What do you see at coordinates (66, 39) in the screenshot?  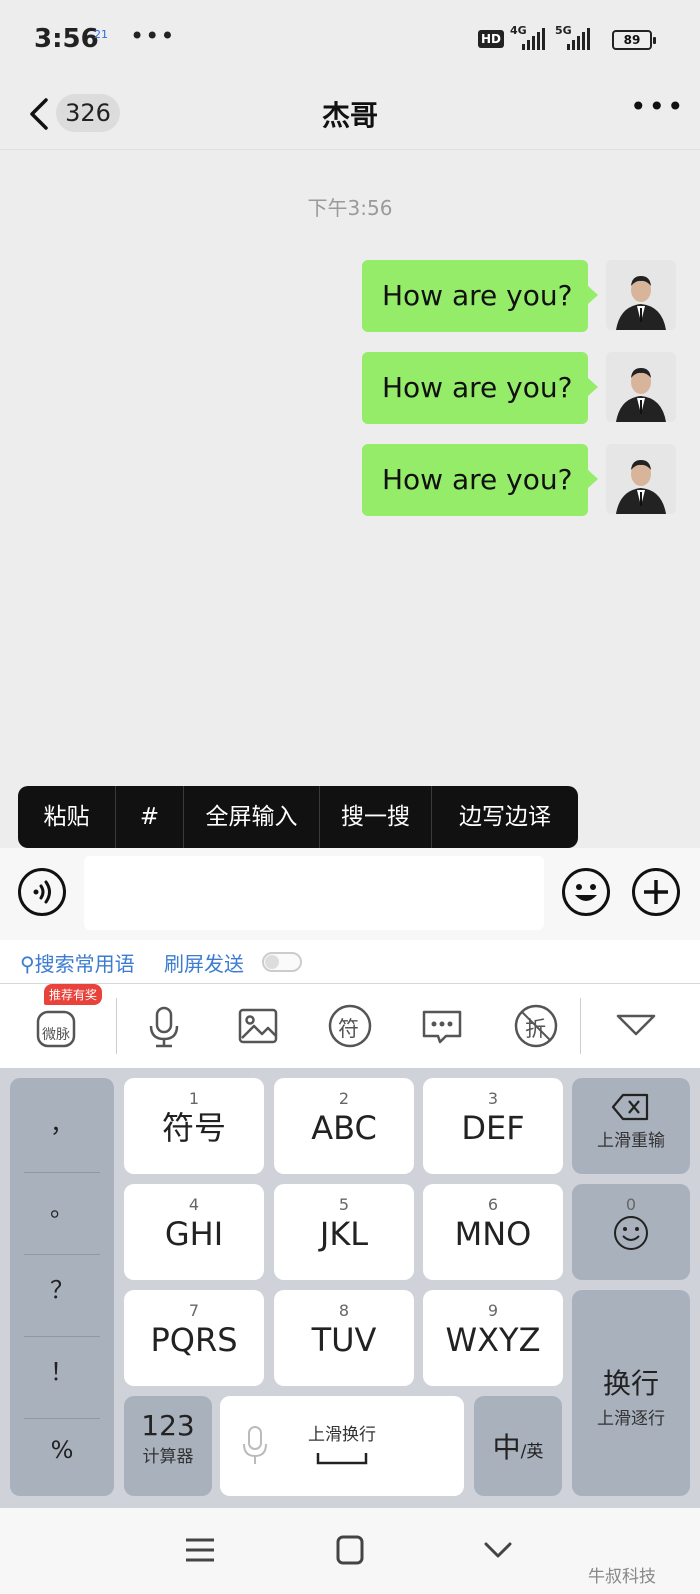 I see `status-time: 3:56` at bounding box center [66, 39].